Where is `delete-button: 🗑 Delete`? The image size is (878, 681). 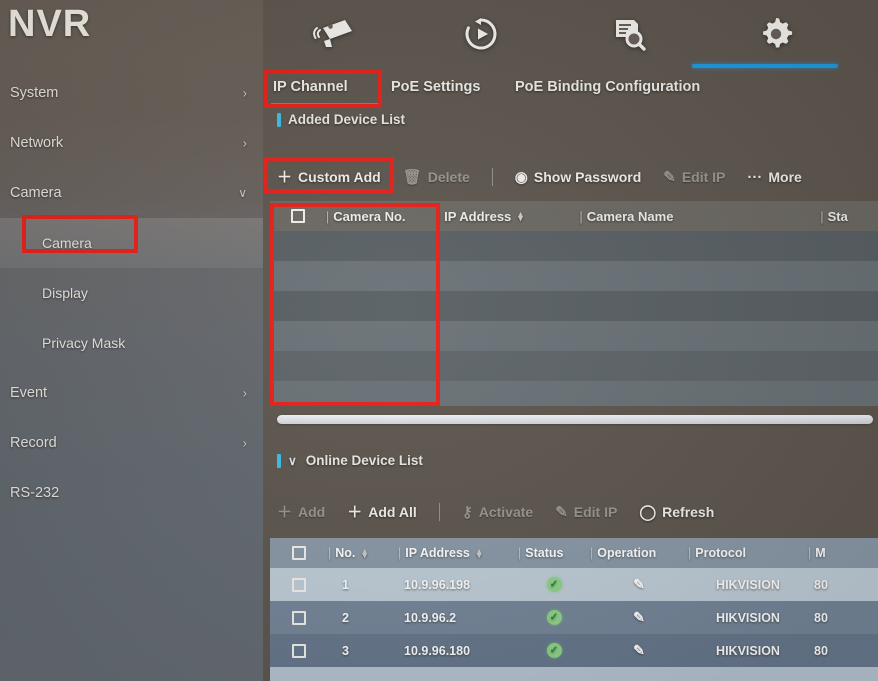
delete-button: 🗑 Delete is located at coordinates (436, 177).